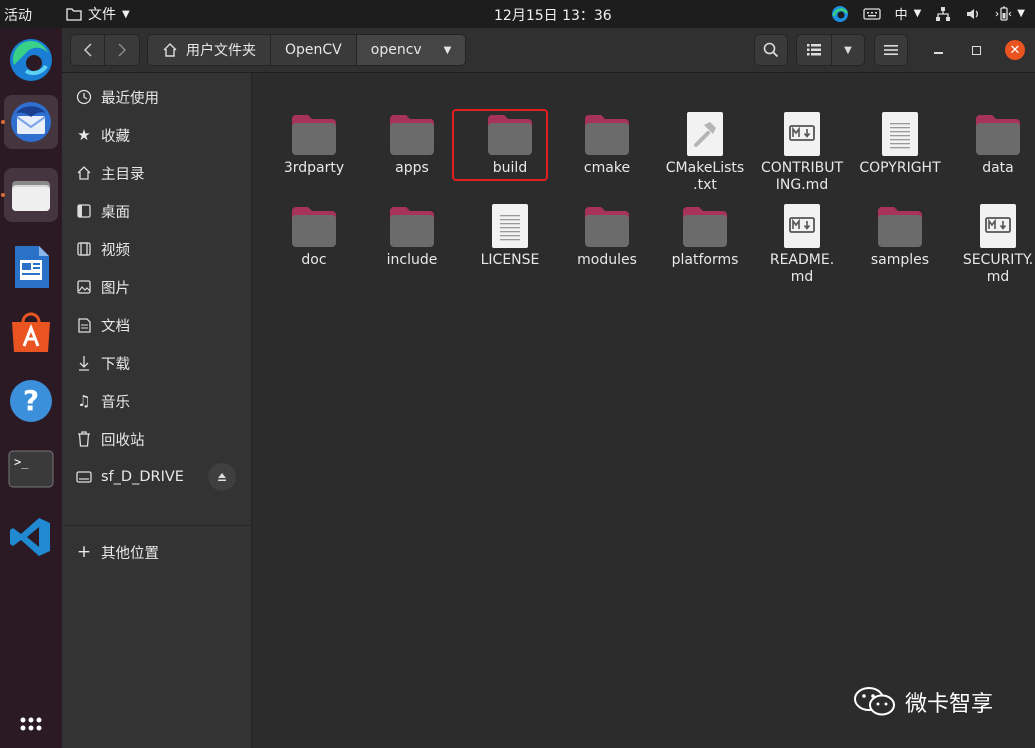  I want to click on search-button, so click(771, 50).